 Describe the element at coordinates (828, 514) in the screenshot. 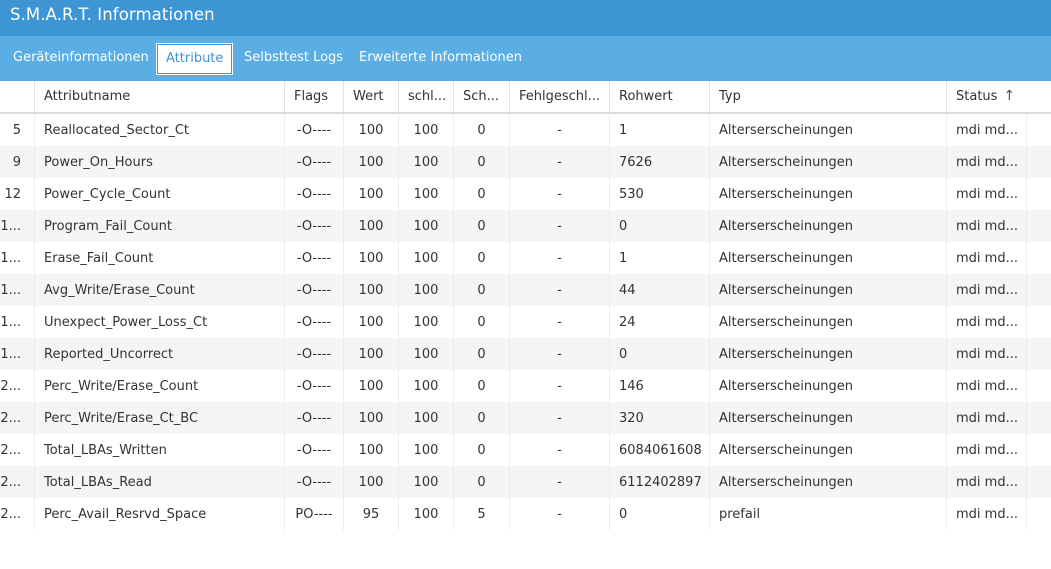

I see `cell-typ: prefail` at that location.